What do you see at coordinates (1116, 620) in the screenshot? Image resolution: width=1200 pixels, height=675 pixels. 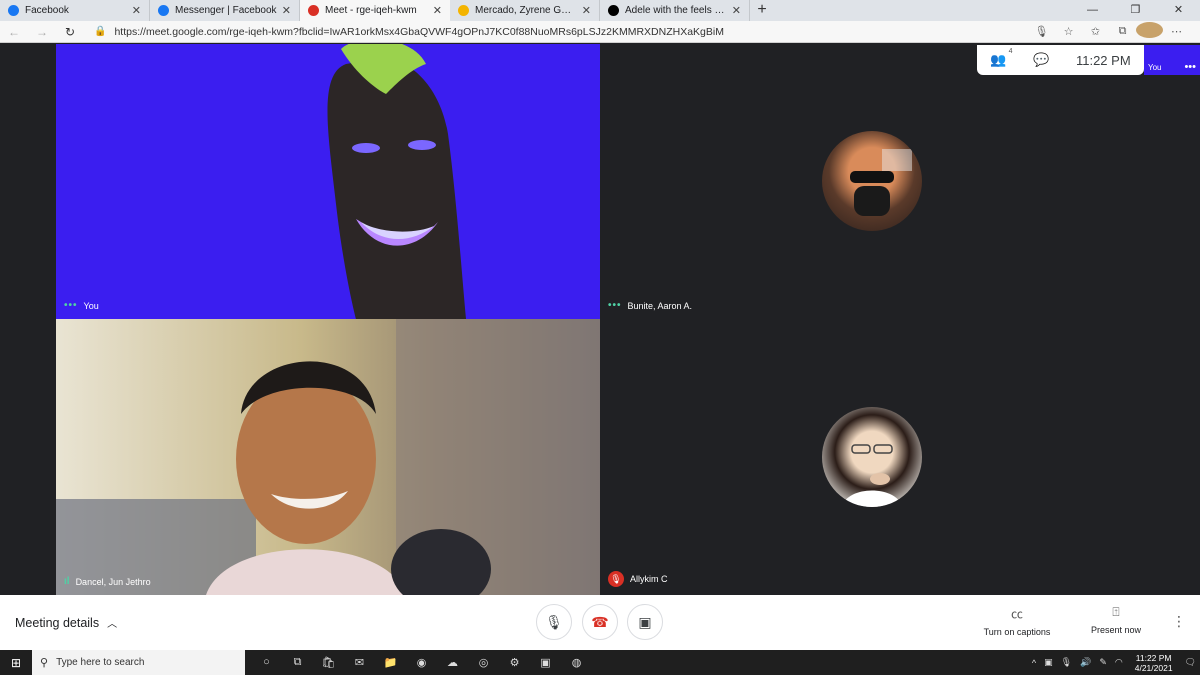 I see `present-now-button: ⍐ Present now` at bounding box center [1116, 620].